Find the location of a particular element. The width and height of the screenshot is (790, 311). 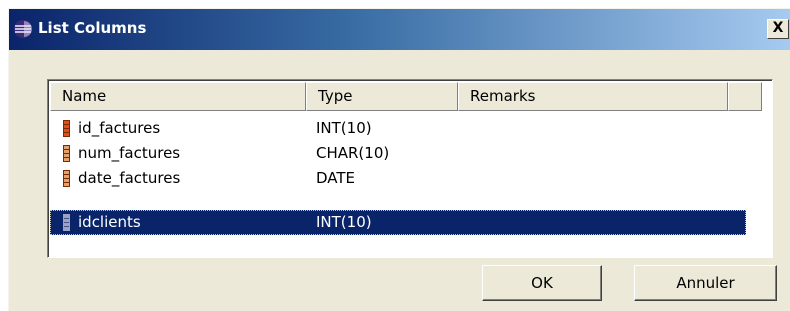

window-title: List Columns is located at coordinates (92, 28).